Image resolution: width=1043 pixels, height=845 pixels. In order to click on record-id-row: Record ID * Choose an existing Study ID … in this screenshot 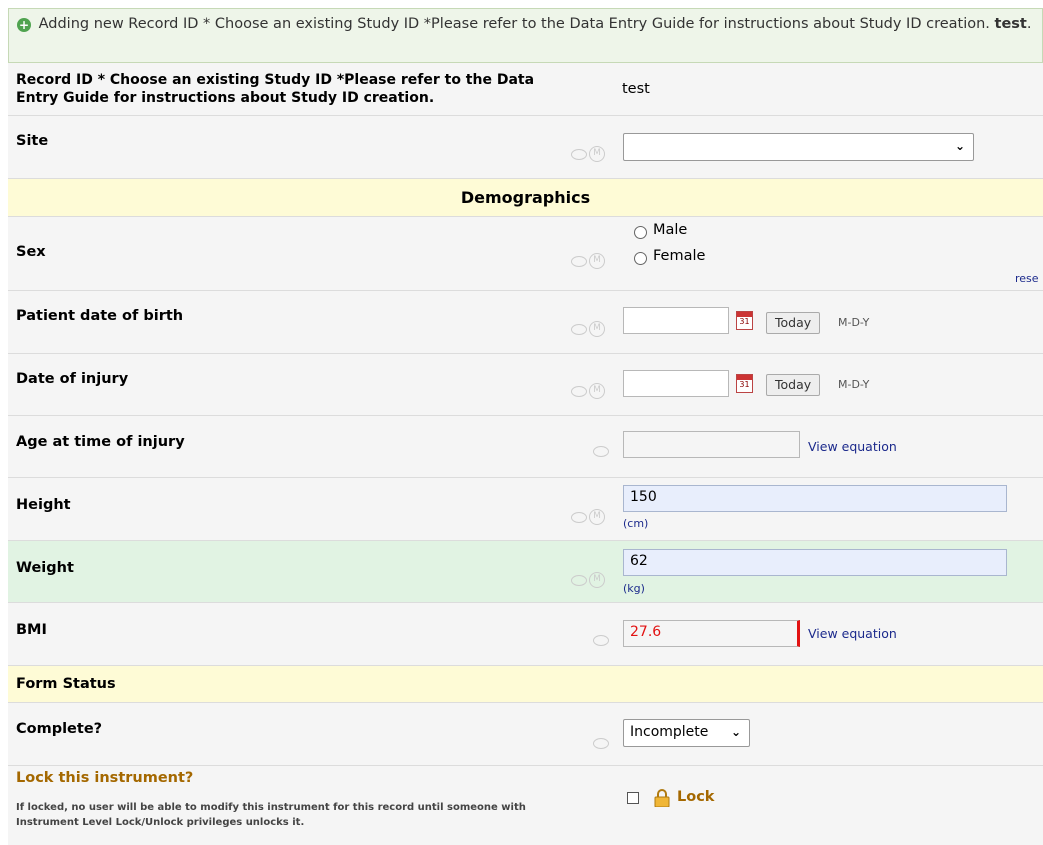, I will do `click(525, 89)`.